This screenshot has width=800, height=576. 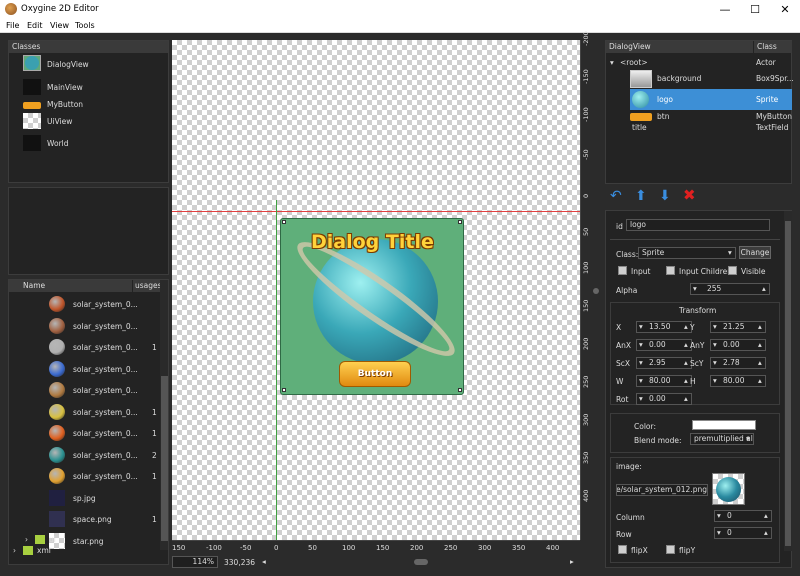 I want to click on menu-view: View, so click(x=59, y=25).